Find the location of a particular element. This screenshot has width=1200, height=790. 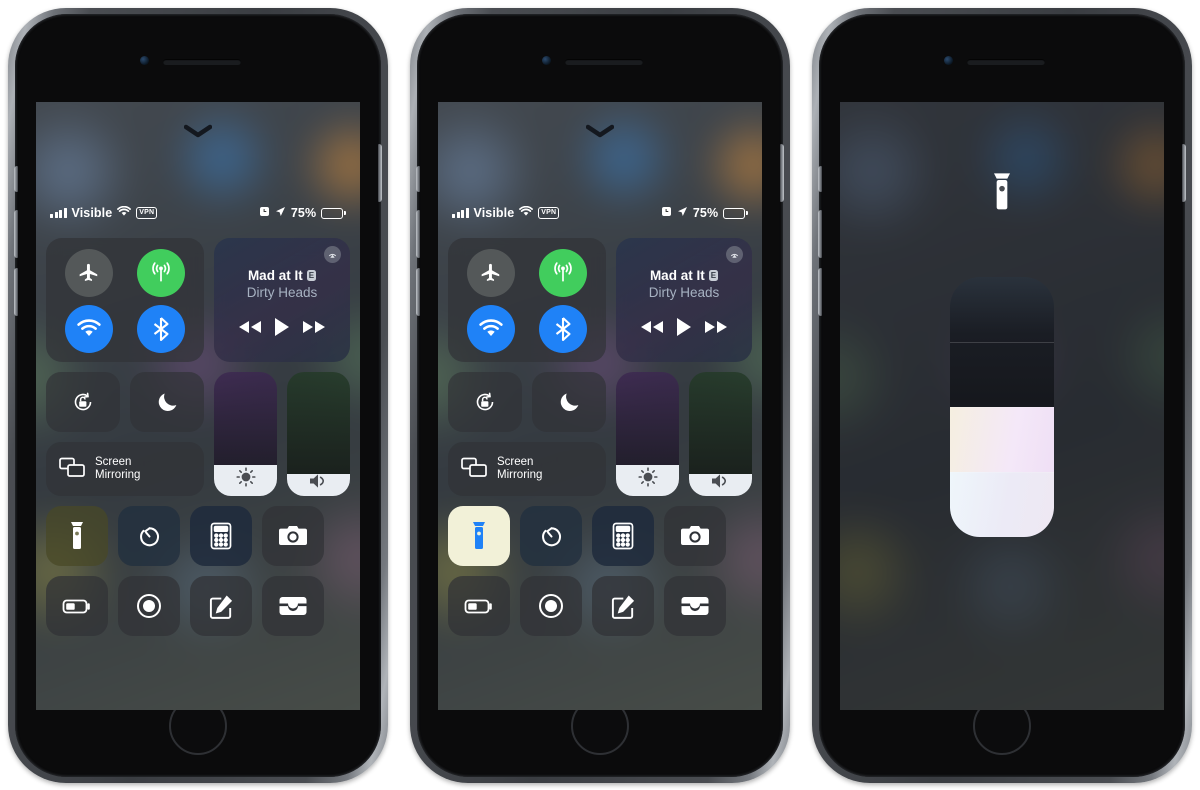

location-arrow-icon is located at coordinates (682, 213).